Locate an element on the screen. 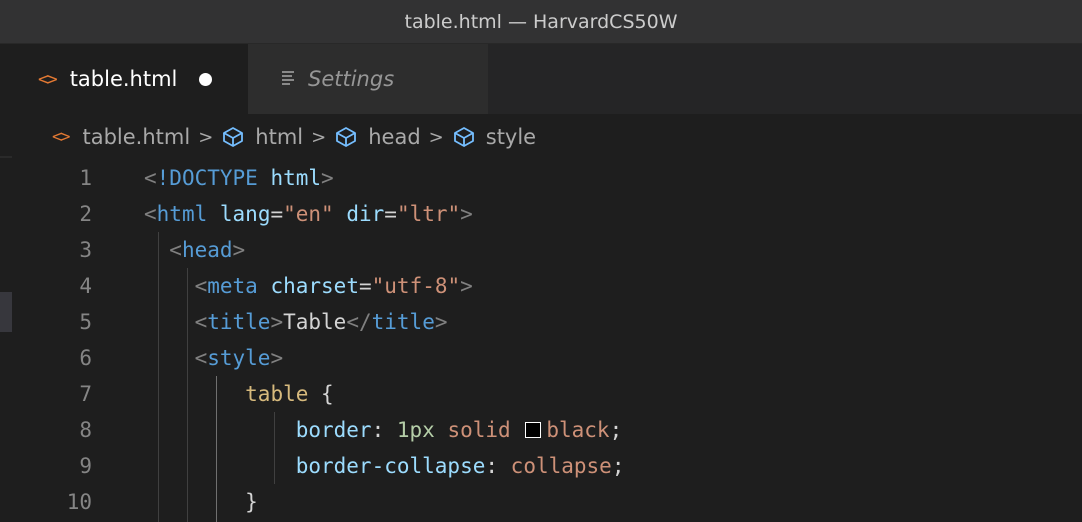  line-code: <style> is located at coordinates (214, 358).